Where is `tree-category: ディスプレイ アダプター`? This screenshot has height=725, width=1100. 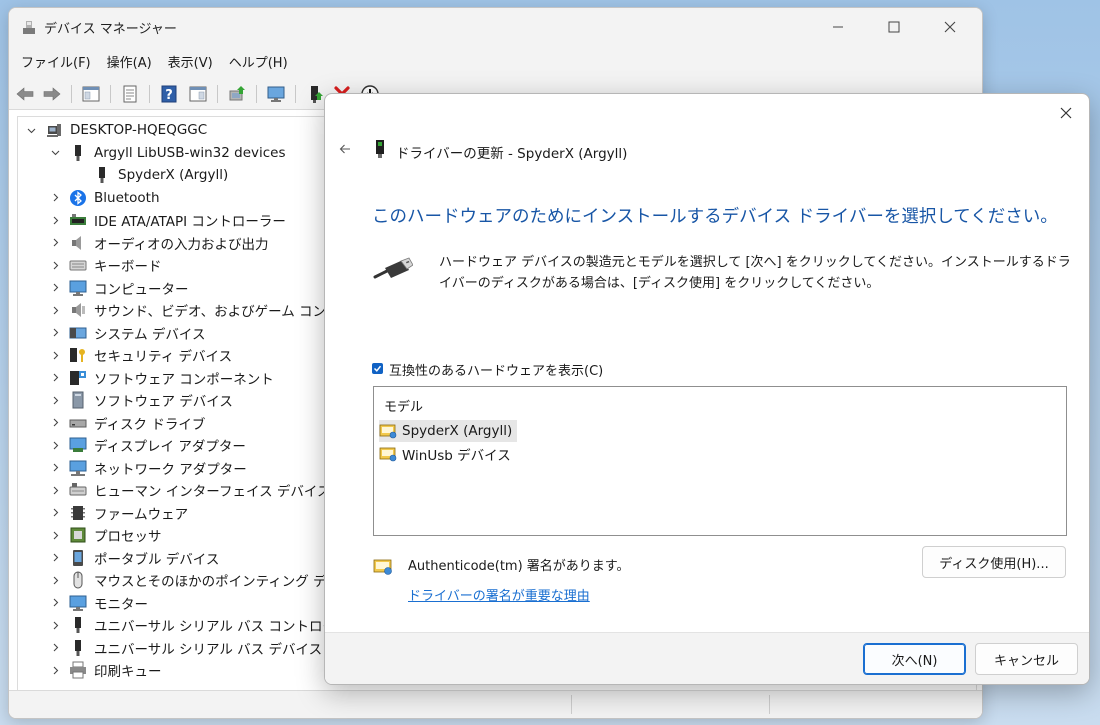
tree-category: ディスプレイ アダプター is located at coordinates (146, 445).